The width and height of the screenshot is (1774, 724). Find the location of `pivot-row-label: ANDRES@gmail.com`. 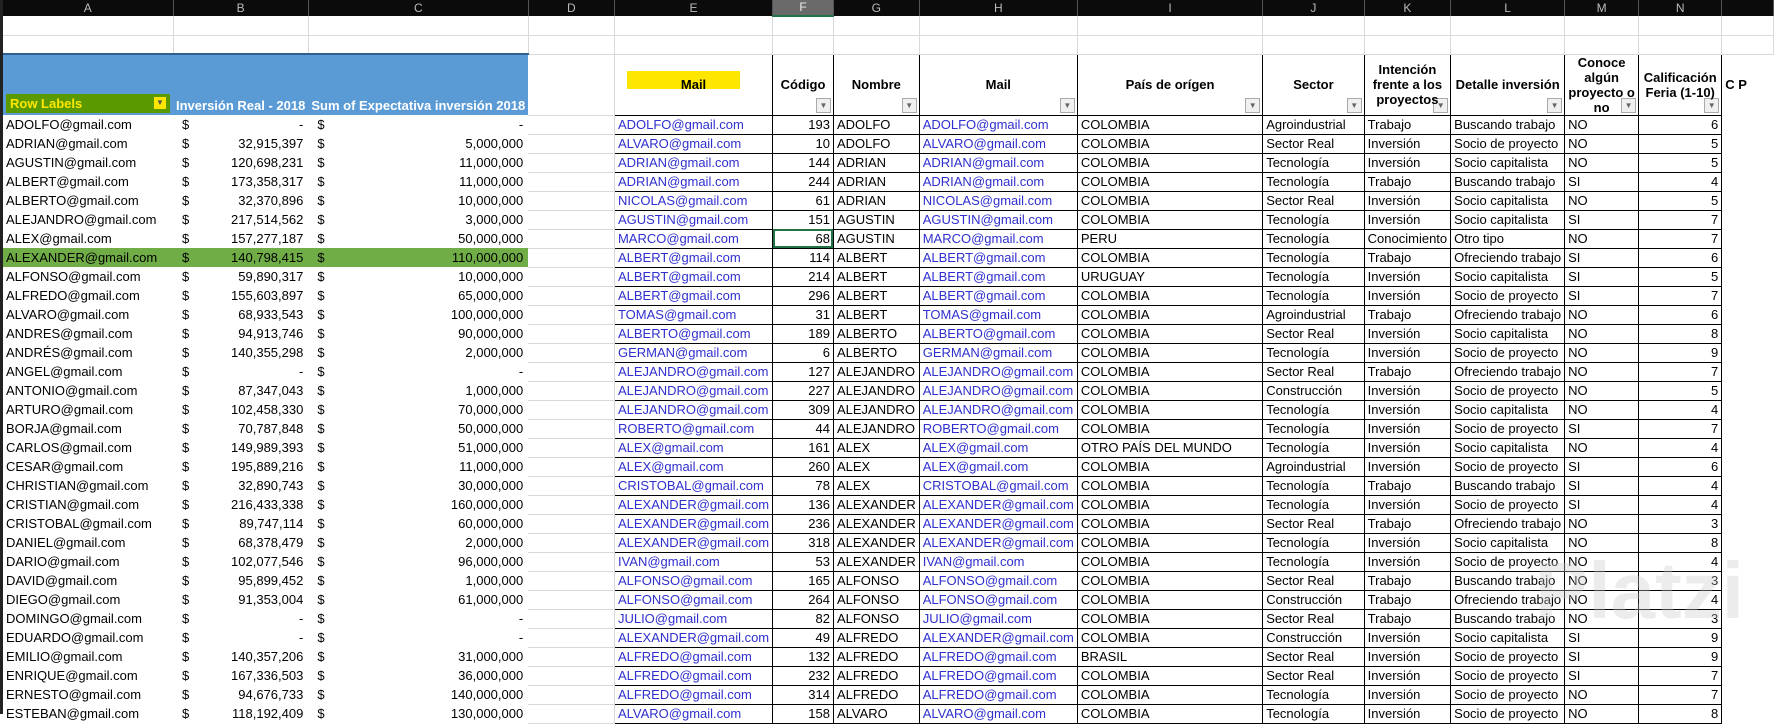

pivot-row-label: ANDRES@gmail.com is located at coordinates (88, 333).